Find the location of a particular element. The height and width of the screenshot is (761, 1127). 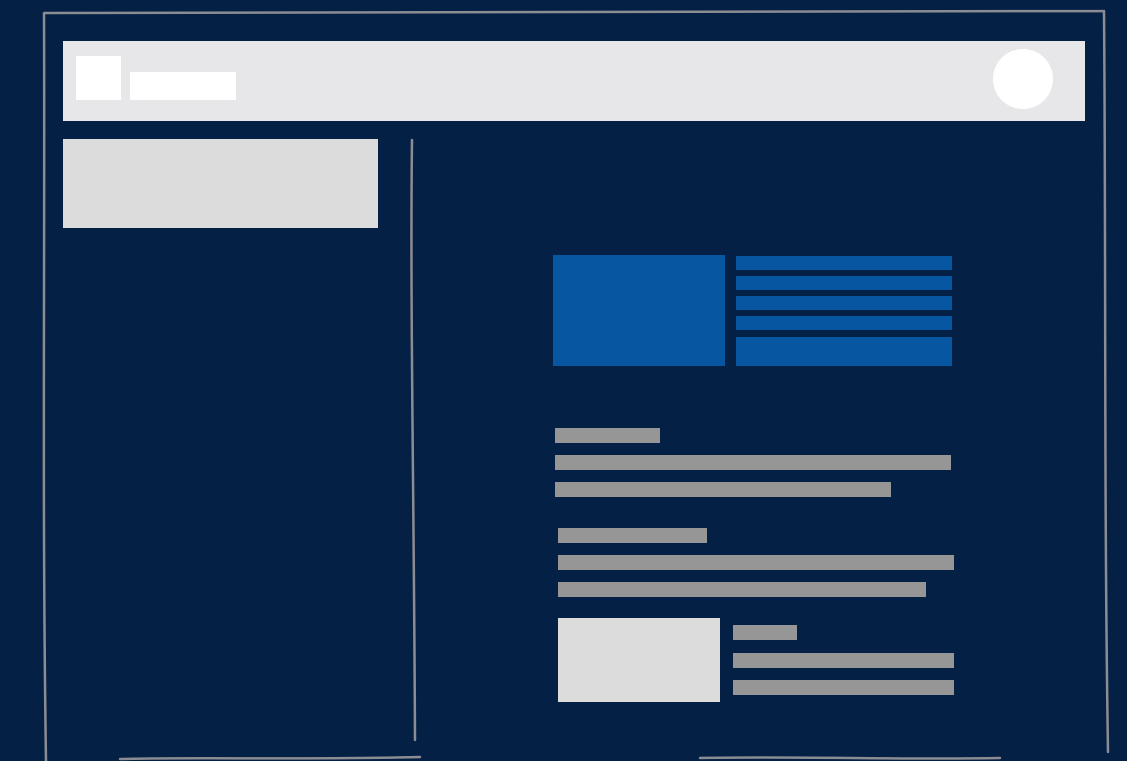

card-title-placeholder is located at coordinates (765, 632).